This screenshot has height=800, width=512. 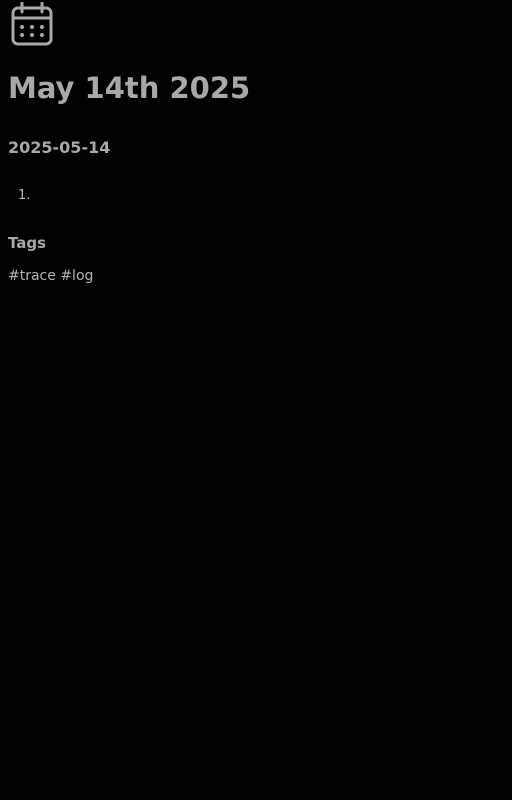 I want to click on page-title: May 14th 2025, so click(x=129, y=88).